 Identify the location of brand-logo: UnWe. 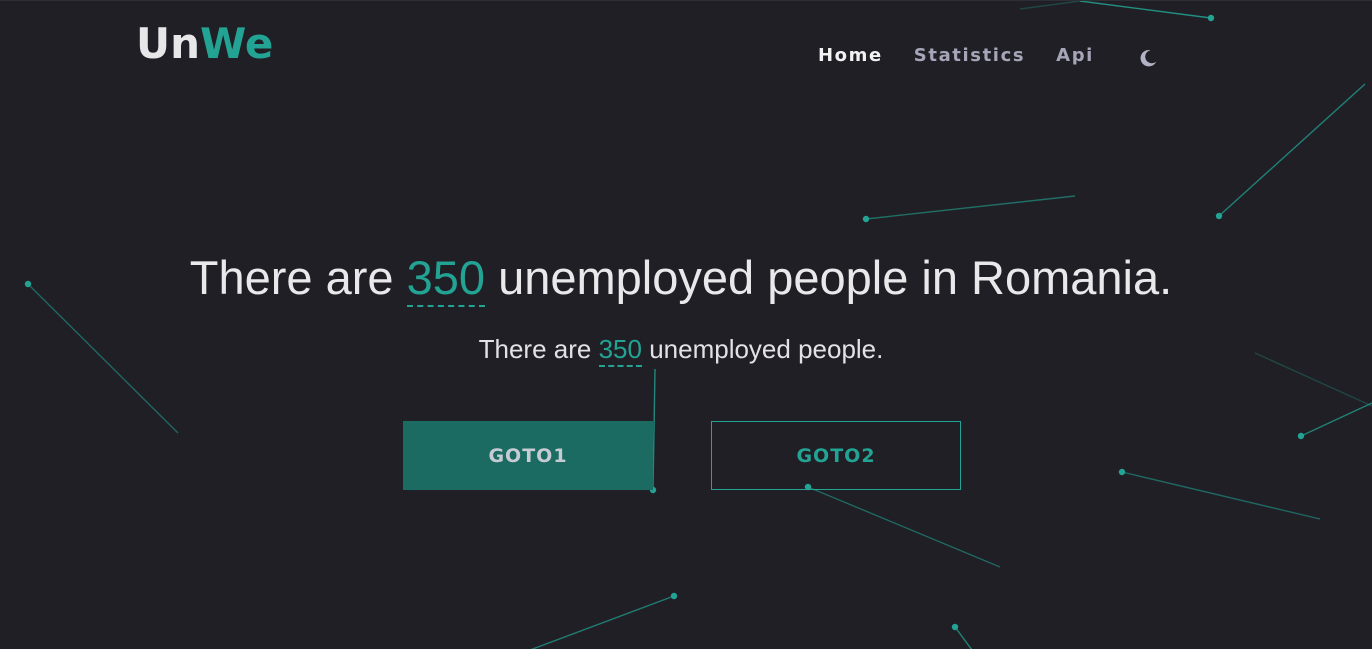
(204, 44).